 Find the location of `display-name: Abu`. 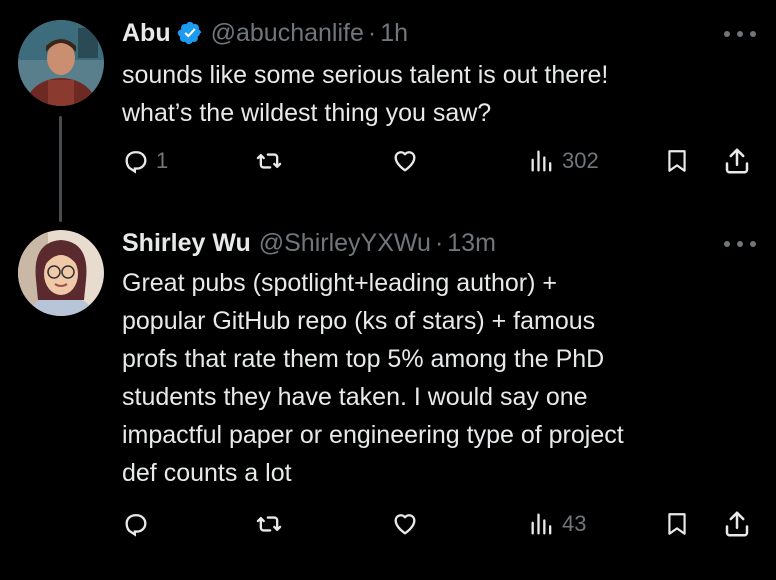

display-name: Abu is located at coordinates (146, 33).